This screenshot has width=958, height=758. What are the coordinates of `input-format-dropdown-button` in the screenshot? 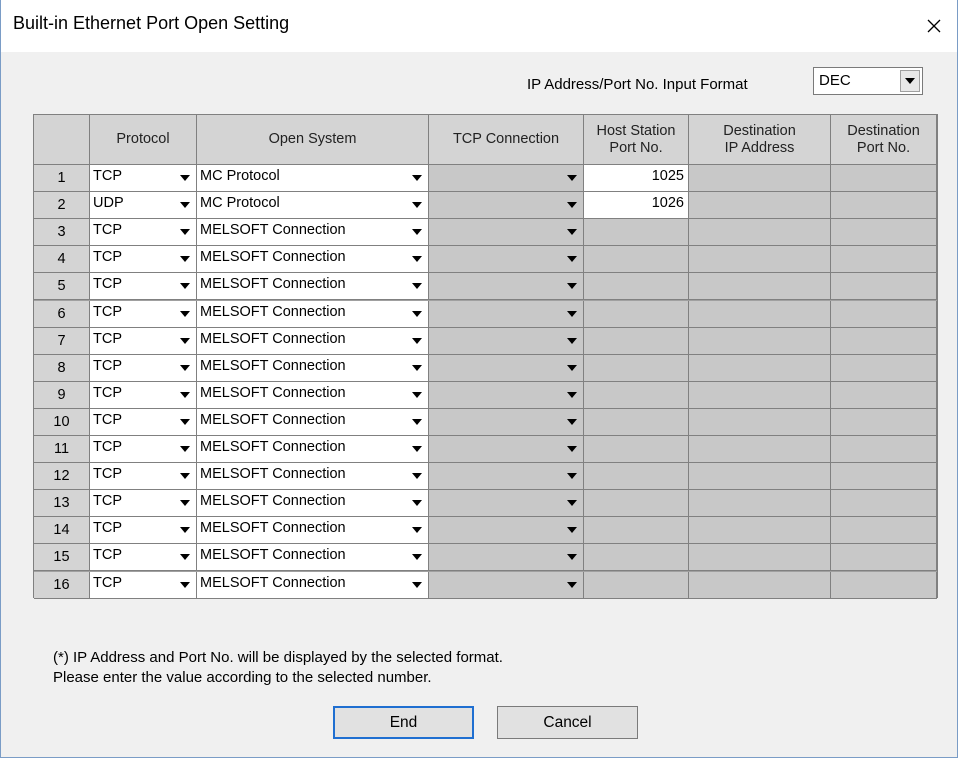 It's located at (910, 81).